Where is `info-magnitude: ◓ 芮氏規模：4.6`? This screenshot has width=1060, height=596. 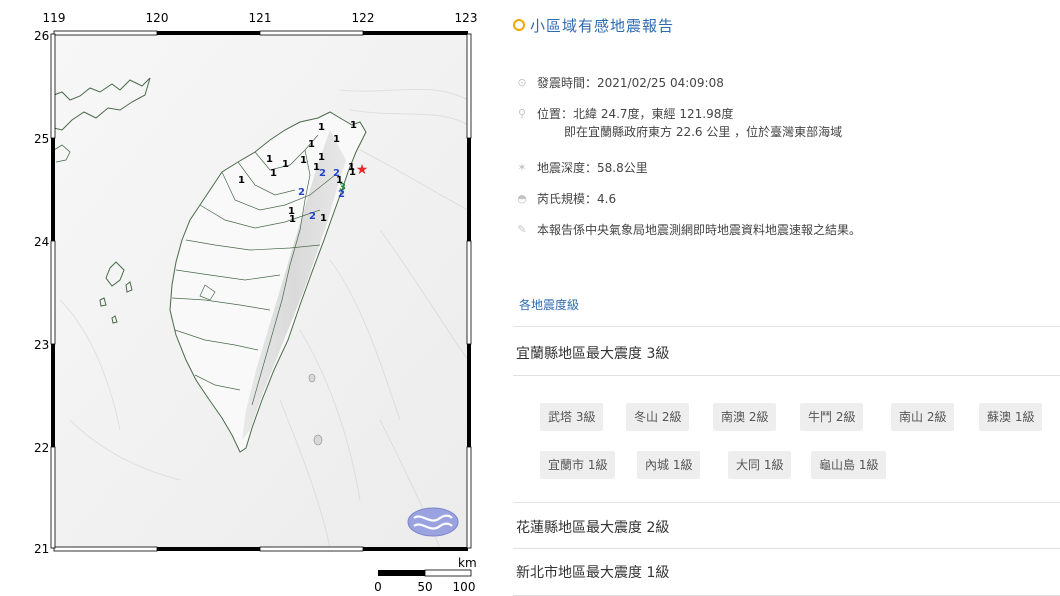 info-magnitude: ◓ 芮氏規模：4.6 is located at coordinates (565, 200).